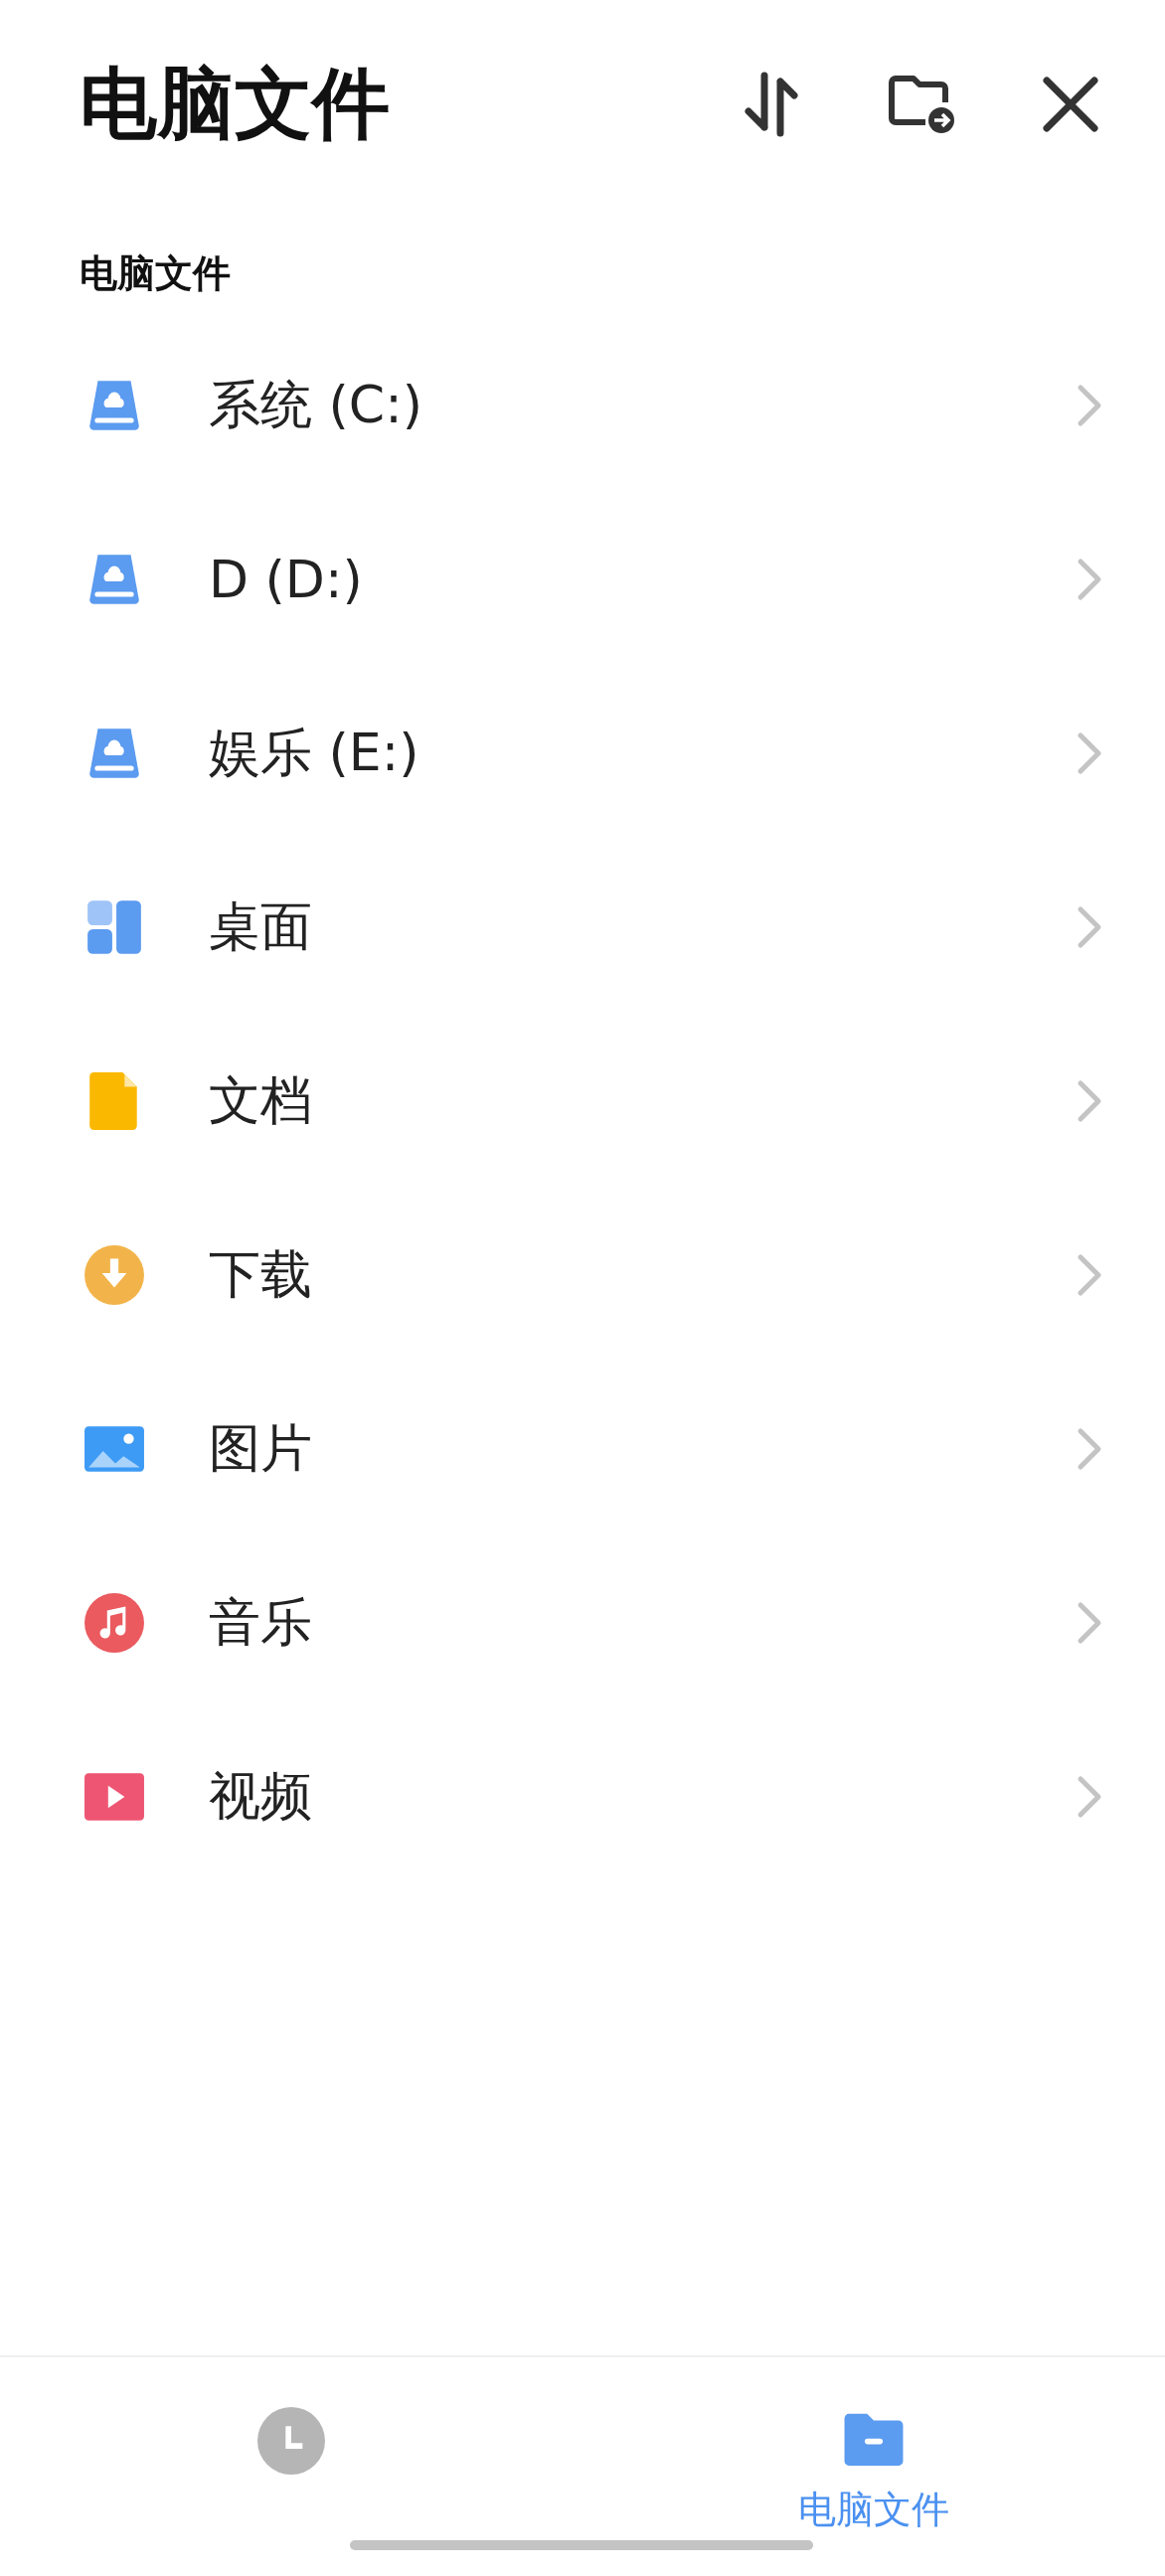 This screenshot has width=1165, height=2576. I want to click on folder-label: 娱乐 (E:), so click(314, 752).